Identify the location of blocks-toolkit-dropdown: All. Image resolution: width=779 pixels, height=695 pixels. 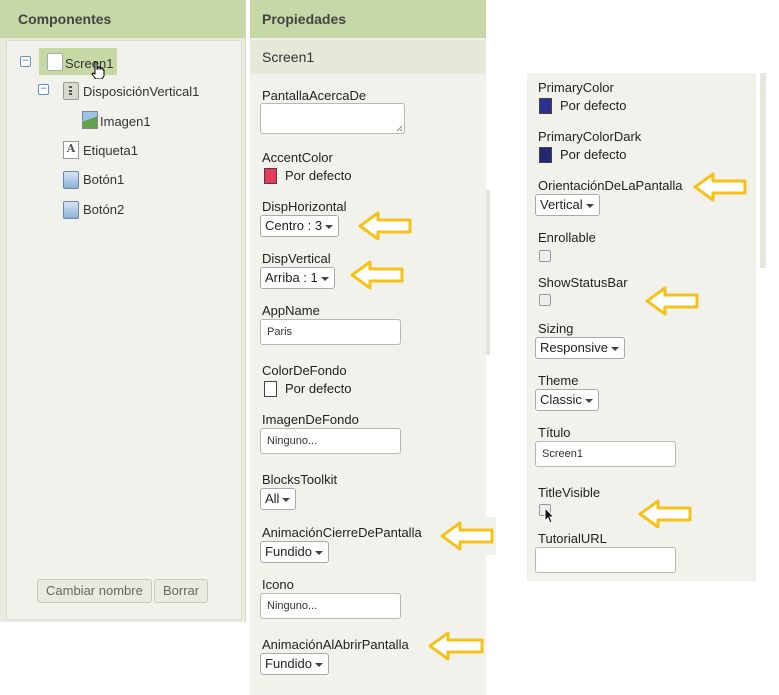
(278, 499).